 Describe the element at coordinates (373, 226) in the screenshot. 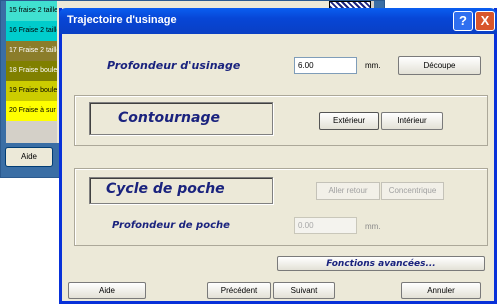

I see `profondeur-poche-unit: mm.` at that location.